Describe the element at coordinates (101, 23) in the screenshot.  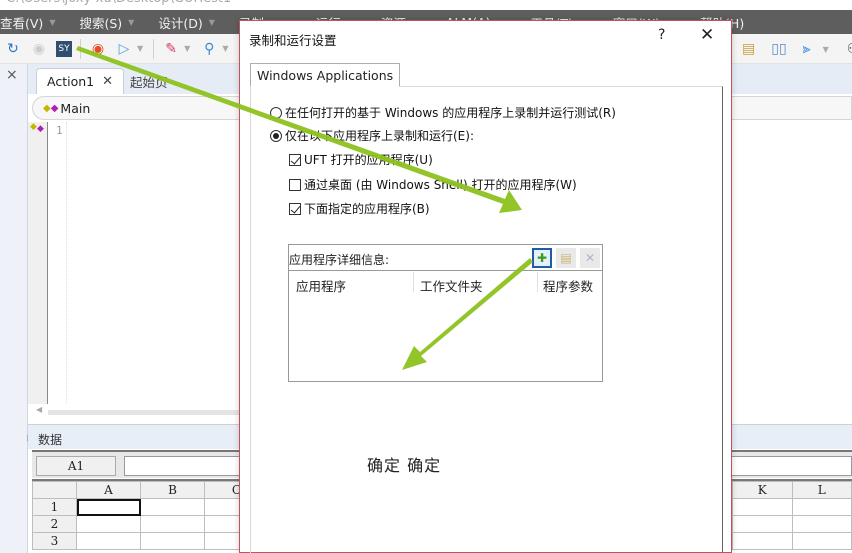
I see `menu-search-label: 搜索(S)` at that location.